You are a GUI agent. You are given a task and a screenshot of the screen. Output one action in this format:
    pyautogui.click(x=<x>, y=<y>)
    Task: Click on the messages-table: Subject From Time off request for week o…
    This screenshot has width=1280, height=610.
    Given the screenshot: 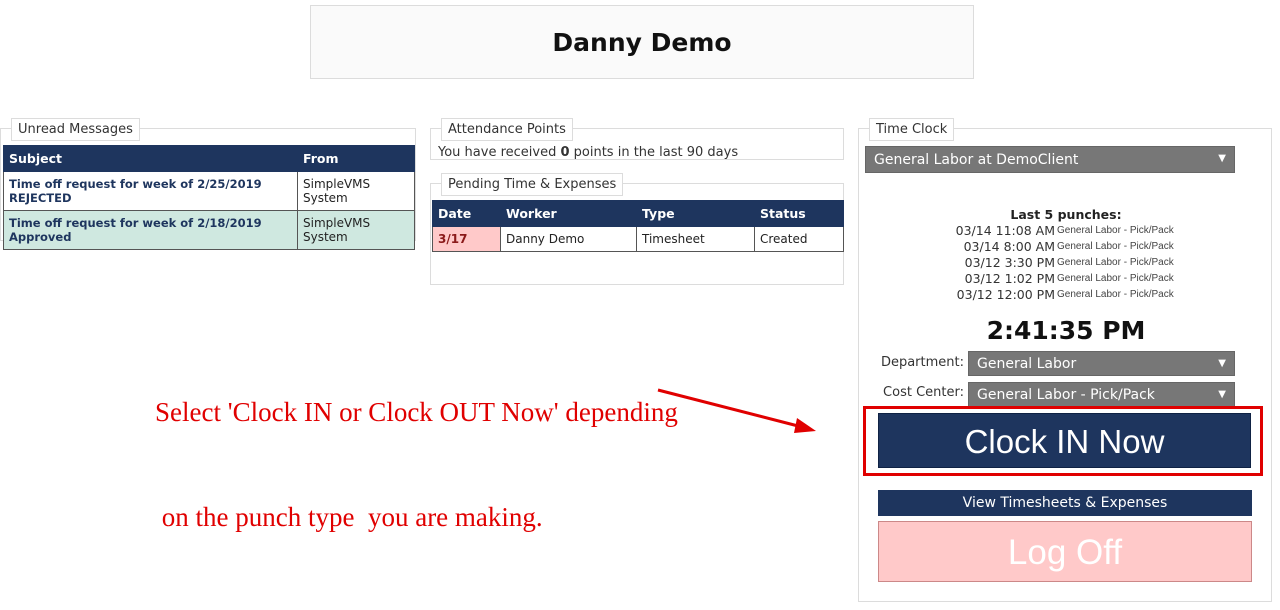 What is the action you would take?
    pyautogui.click(x=209, y=197)
    